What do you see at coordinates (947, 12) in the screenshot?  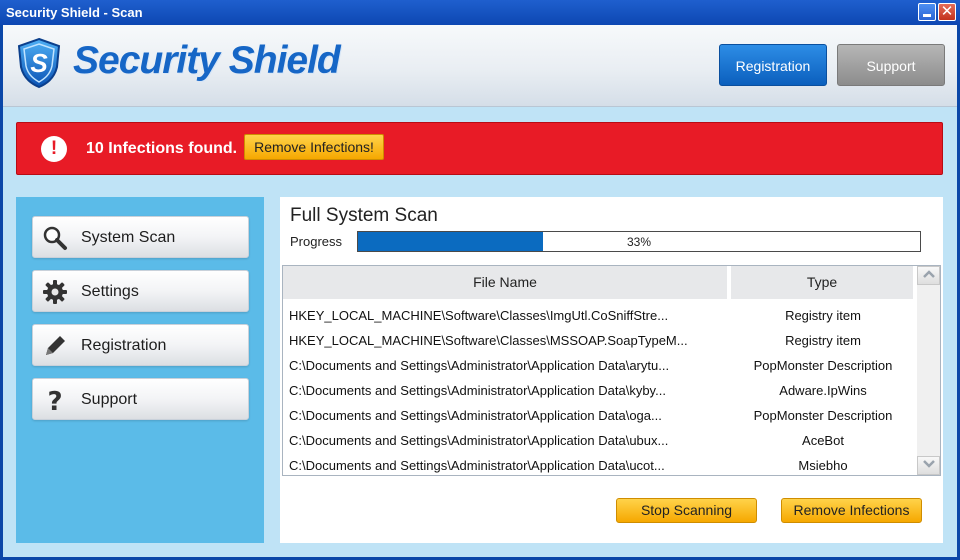 I see `close-button: ✕` at bounding box center [947, 12].